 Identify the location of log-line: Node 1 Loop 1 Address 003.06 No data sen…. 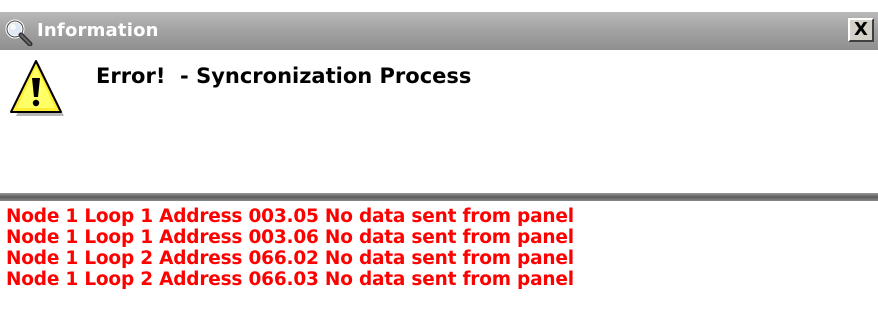
(290, 237).